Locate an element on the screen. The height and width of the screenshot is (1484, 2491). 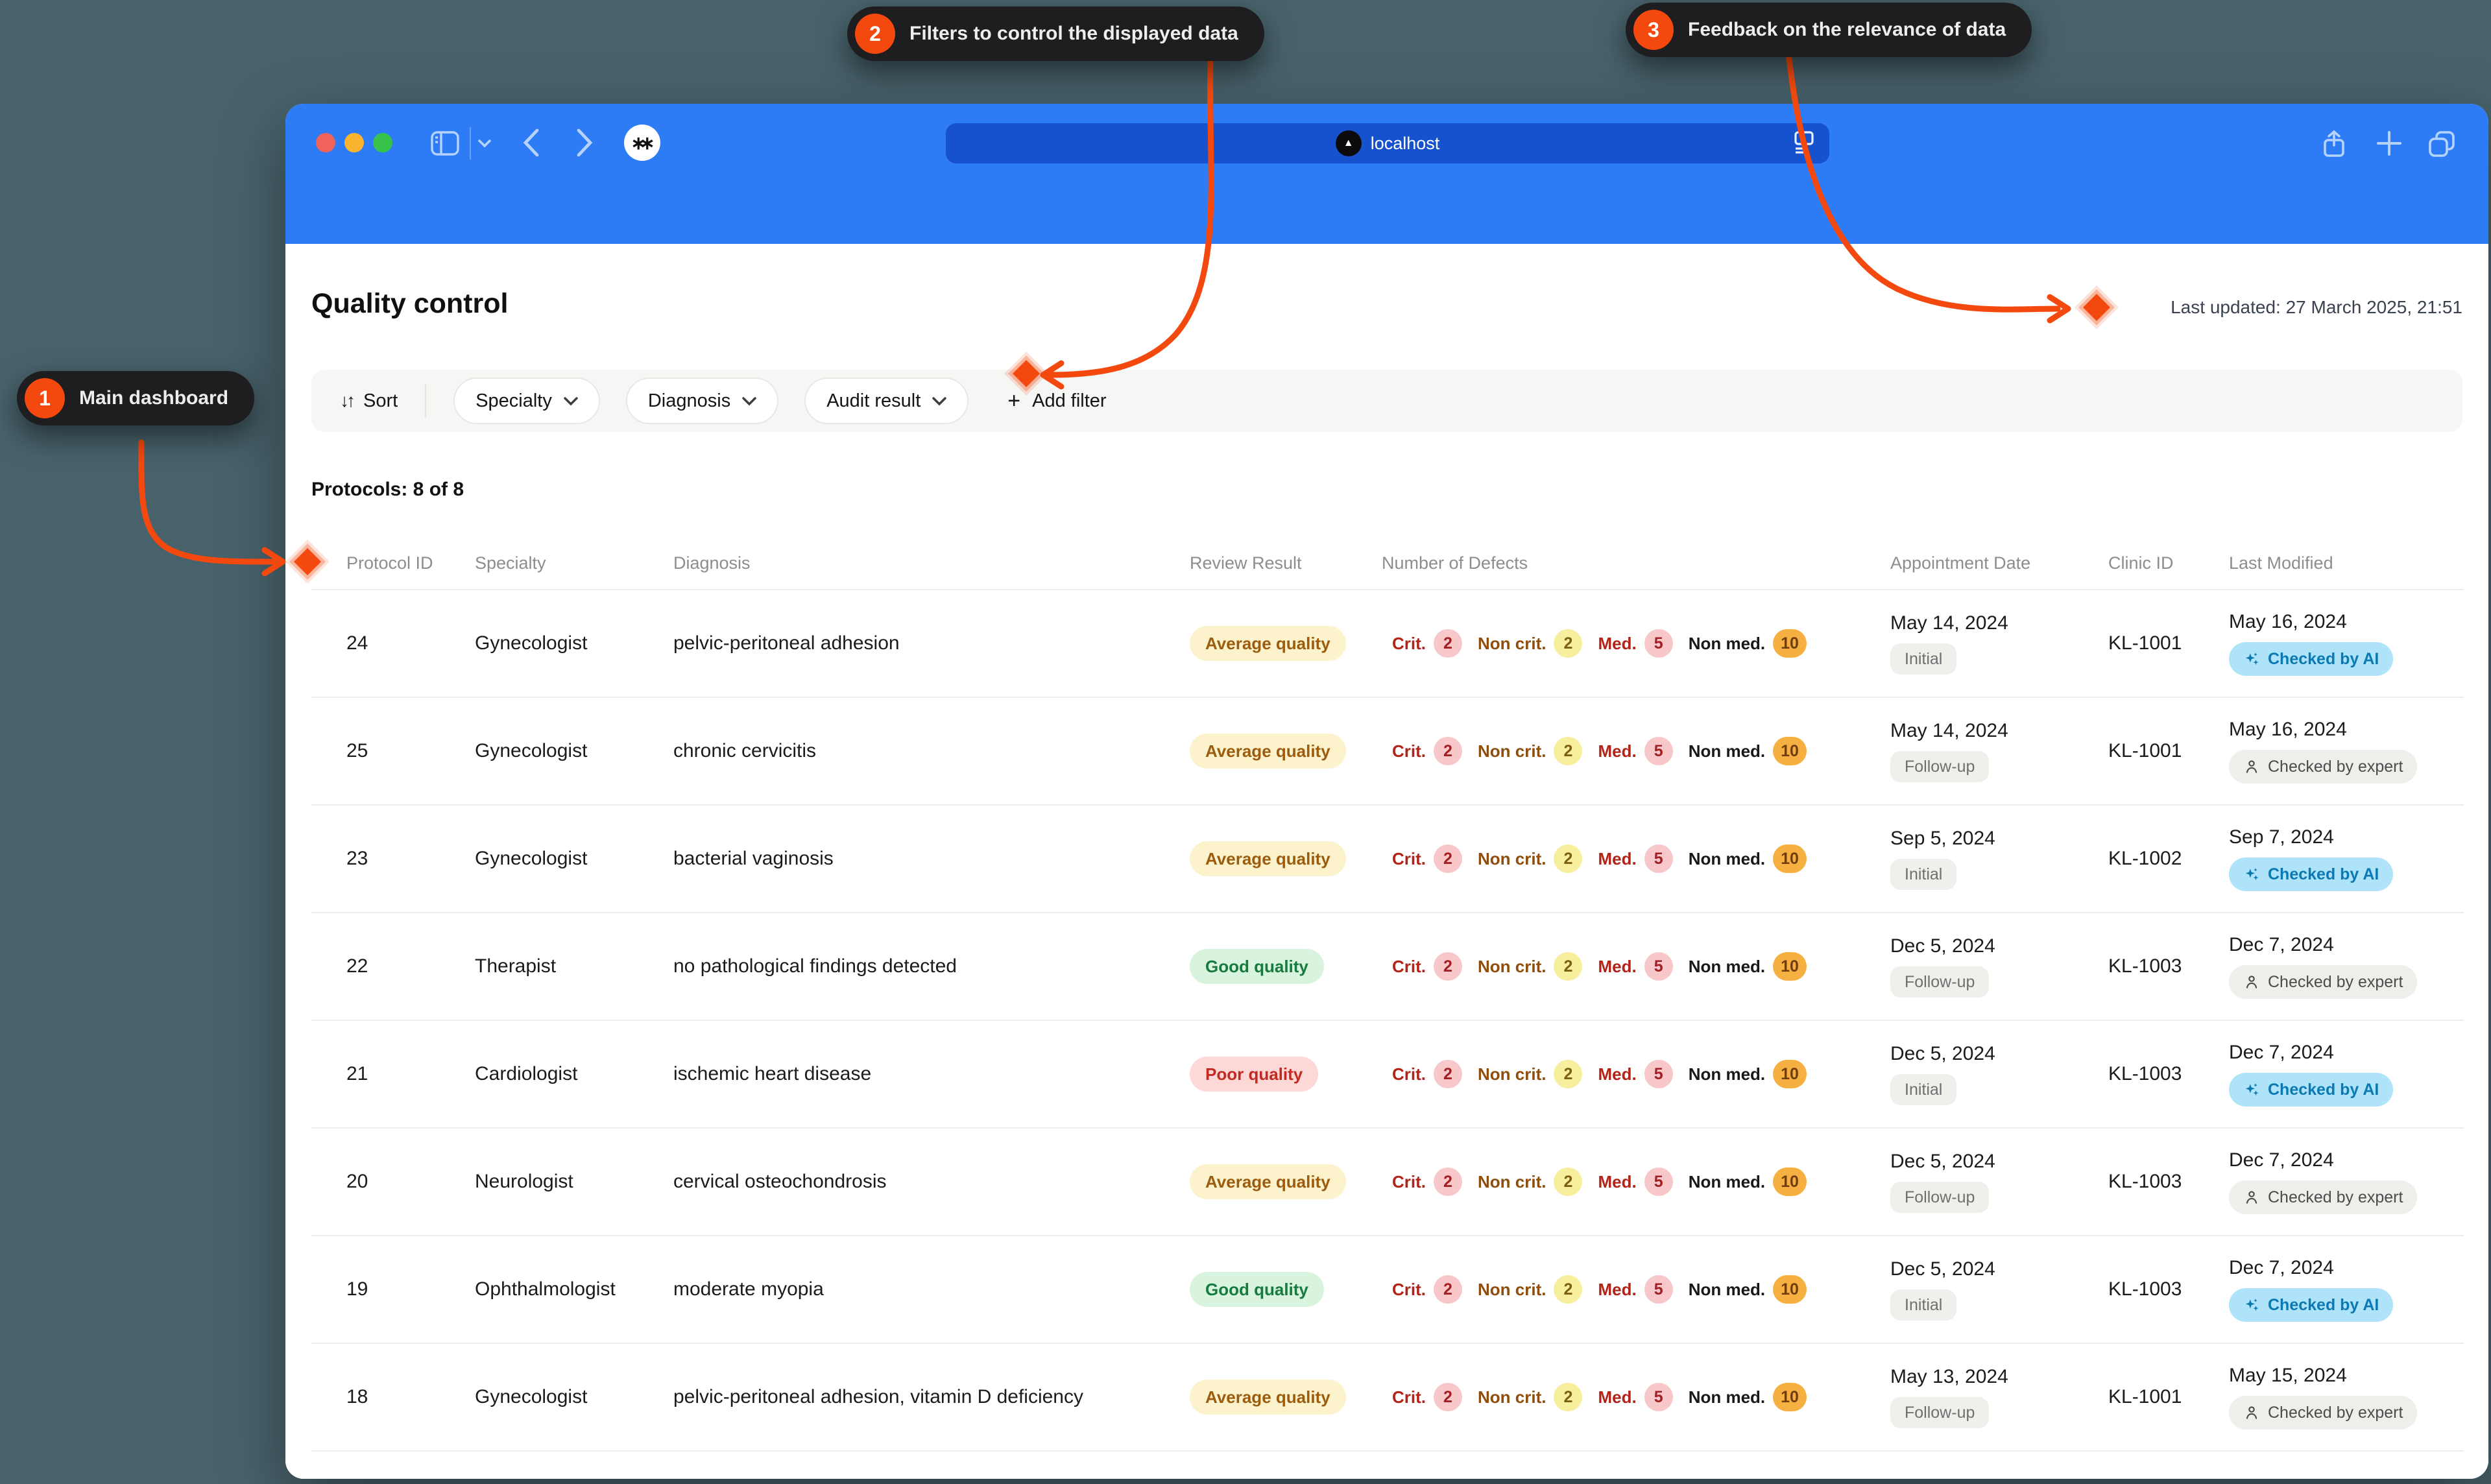
column-header: Last Modified is located at coordinates (2281, 563).